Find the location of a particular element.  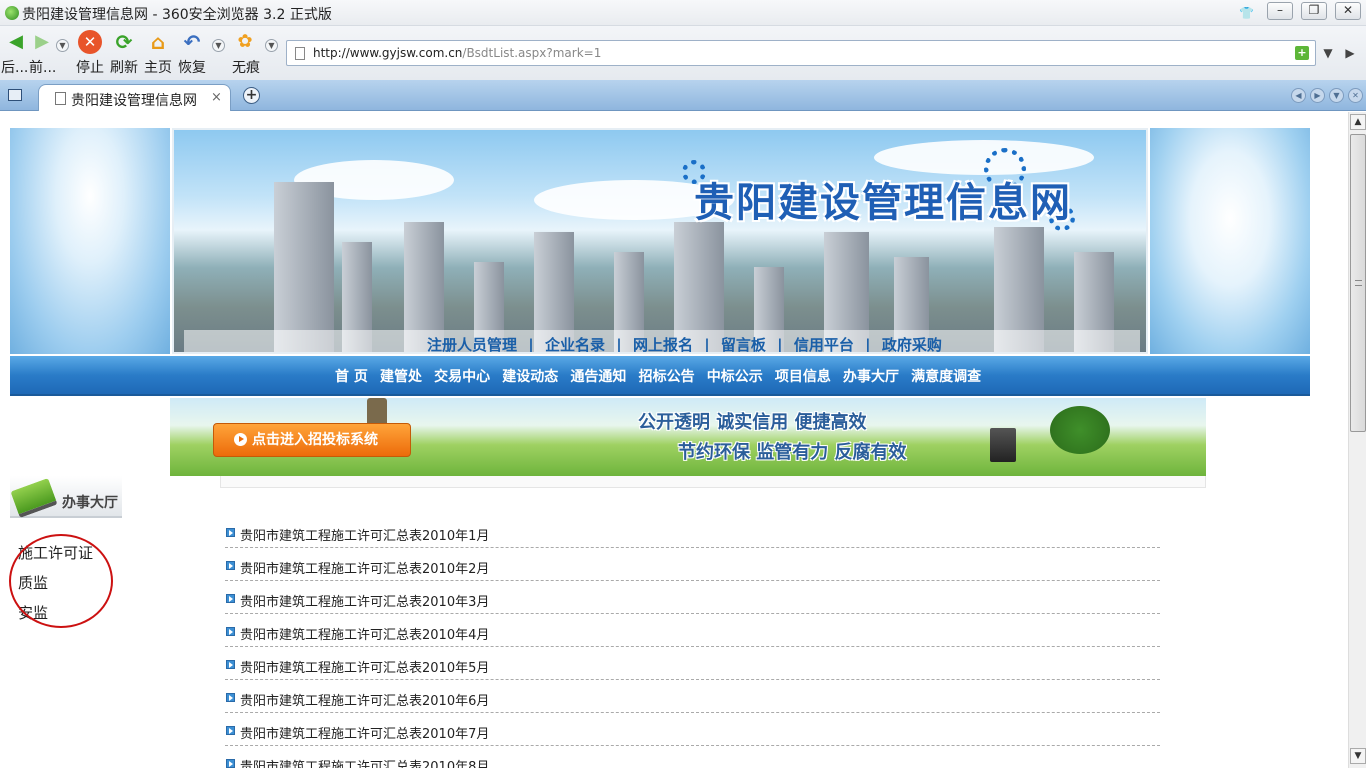

stop-icon: ✕ is located at coordinates (90, 42).